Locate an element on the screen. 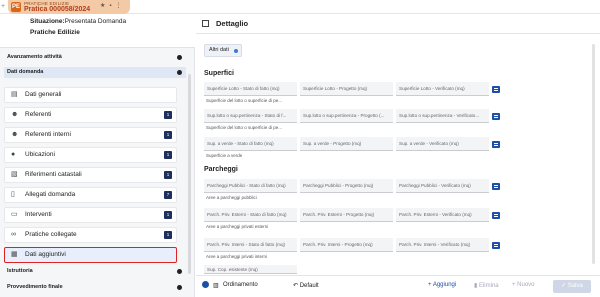 The height and width of the screenshot is (297, 600). field-sup-verde-progetto: Sup. a verde - Progetto (mq) is located at coordinates (346, 144).